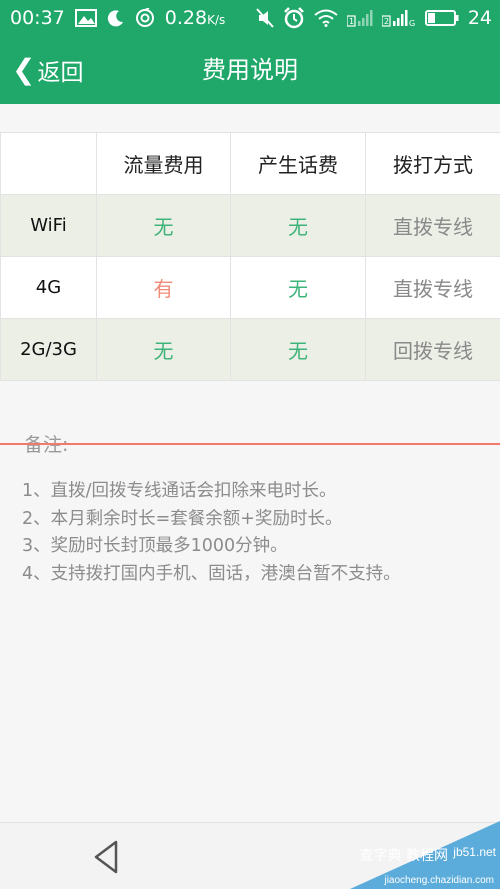 The height and width of the screenshot is (889, 500). Describe the element at coordinates (216, 20) in the screenshot. I see `data-rate-unit: K/s` at that location.